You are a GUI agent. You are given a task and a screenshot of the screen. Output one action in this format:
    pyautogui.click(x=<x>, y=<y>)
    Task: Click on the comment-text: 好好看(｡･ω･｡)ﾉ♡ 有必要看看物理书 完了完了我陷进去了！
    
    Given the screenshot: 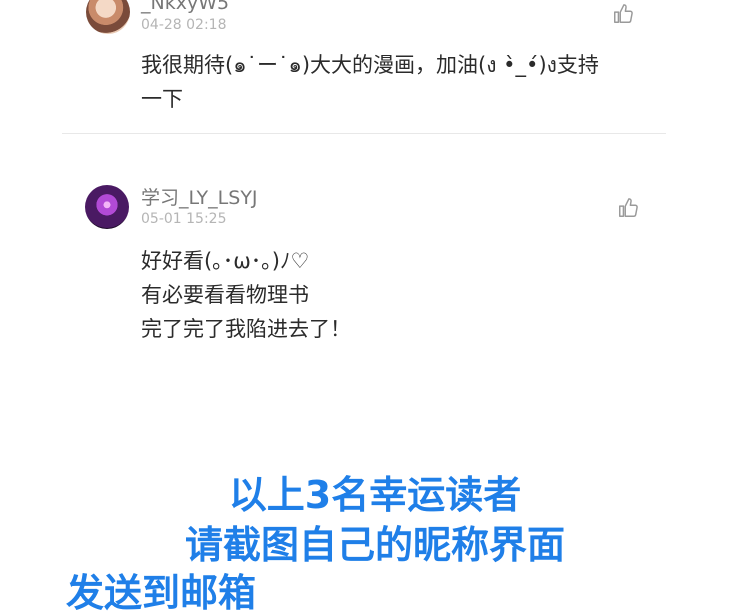 What is the action you would take?
    pyautogui.click(x=246, y=295)
    